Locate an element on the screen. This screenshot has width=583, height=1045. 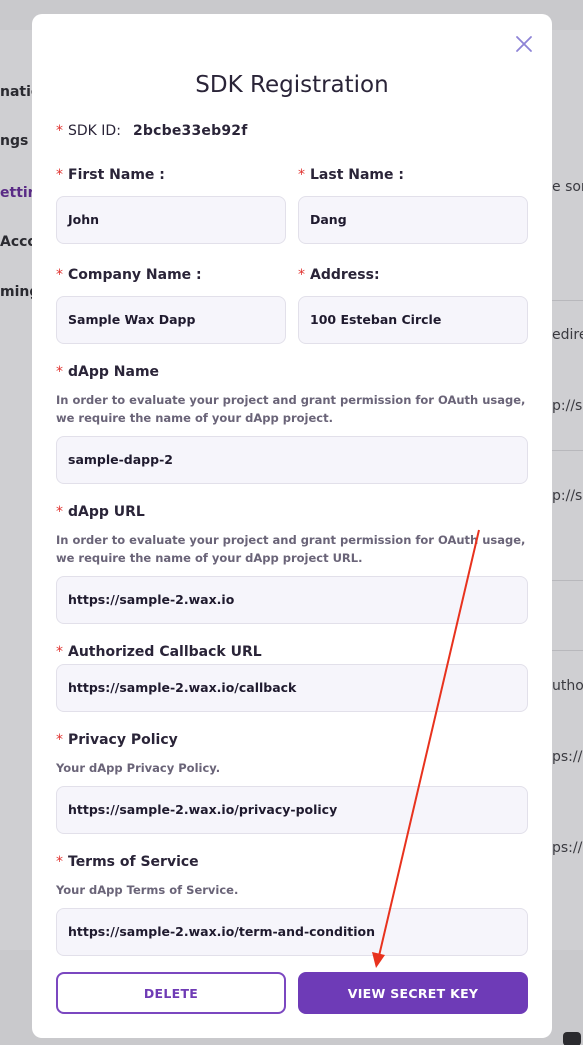
first-name-label: * First Name : is located at coordinates (110, 175).